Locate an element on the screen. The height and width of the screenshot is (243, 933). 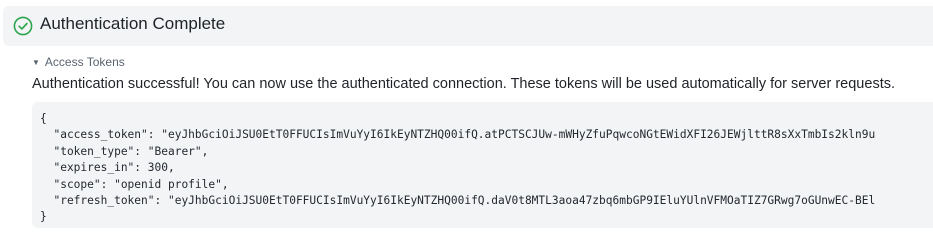
code-line: } is located at coordinates (43, 217).